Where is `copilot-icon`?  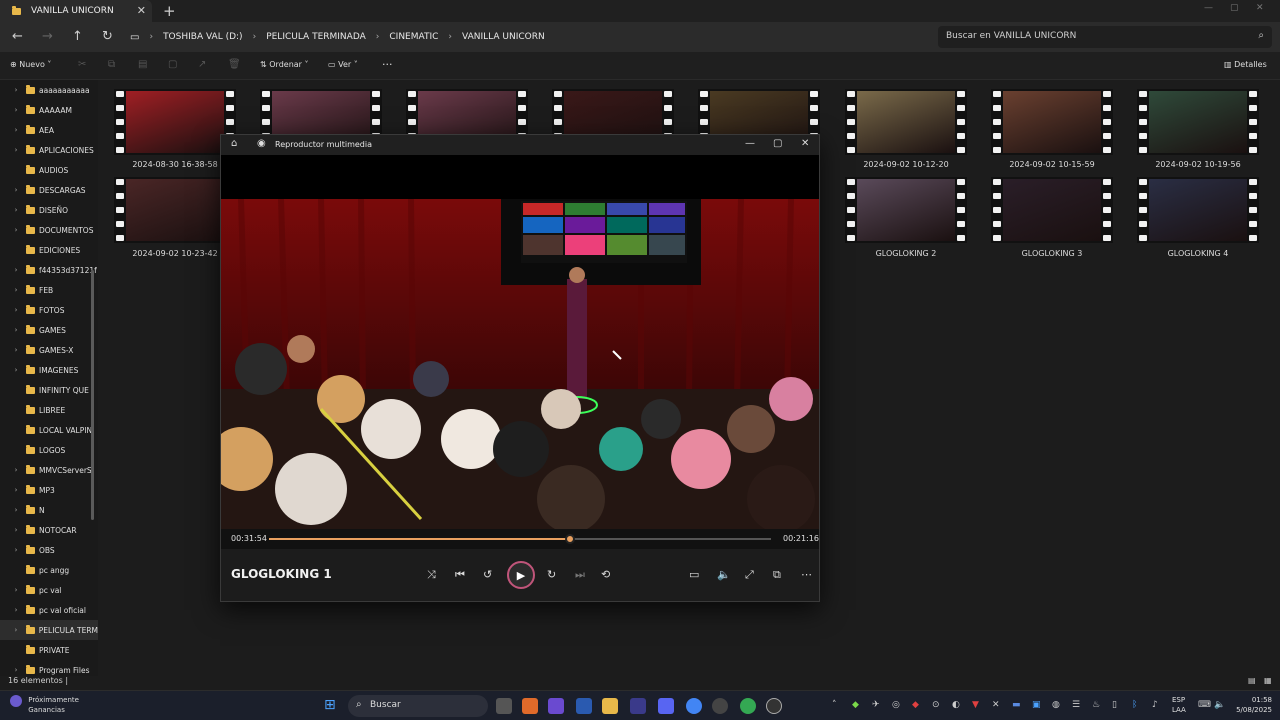 copilot-icon is located at coordinates (556, 706).